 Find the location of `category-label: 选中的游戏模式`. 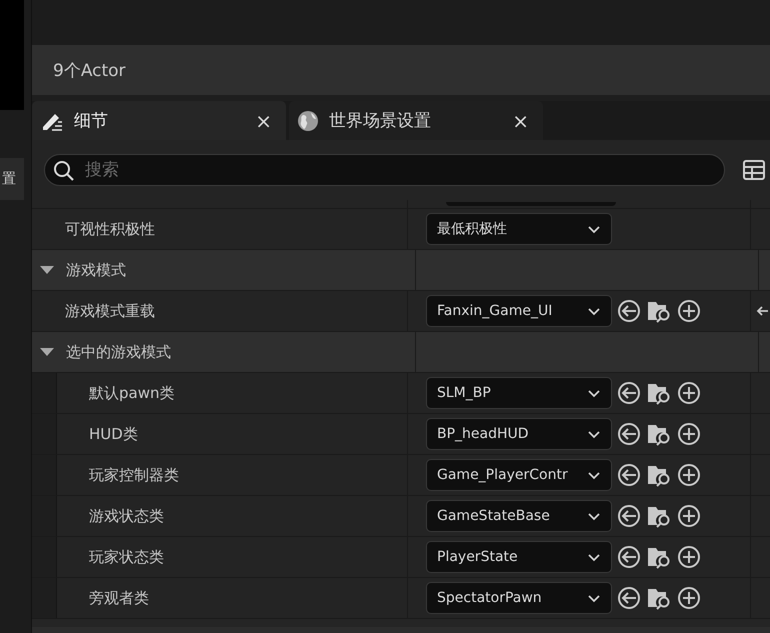

category-label: 选中的游戏模式 is located at coordinates (118, 352).